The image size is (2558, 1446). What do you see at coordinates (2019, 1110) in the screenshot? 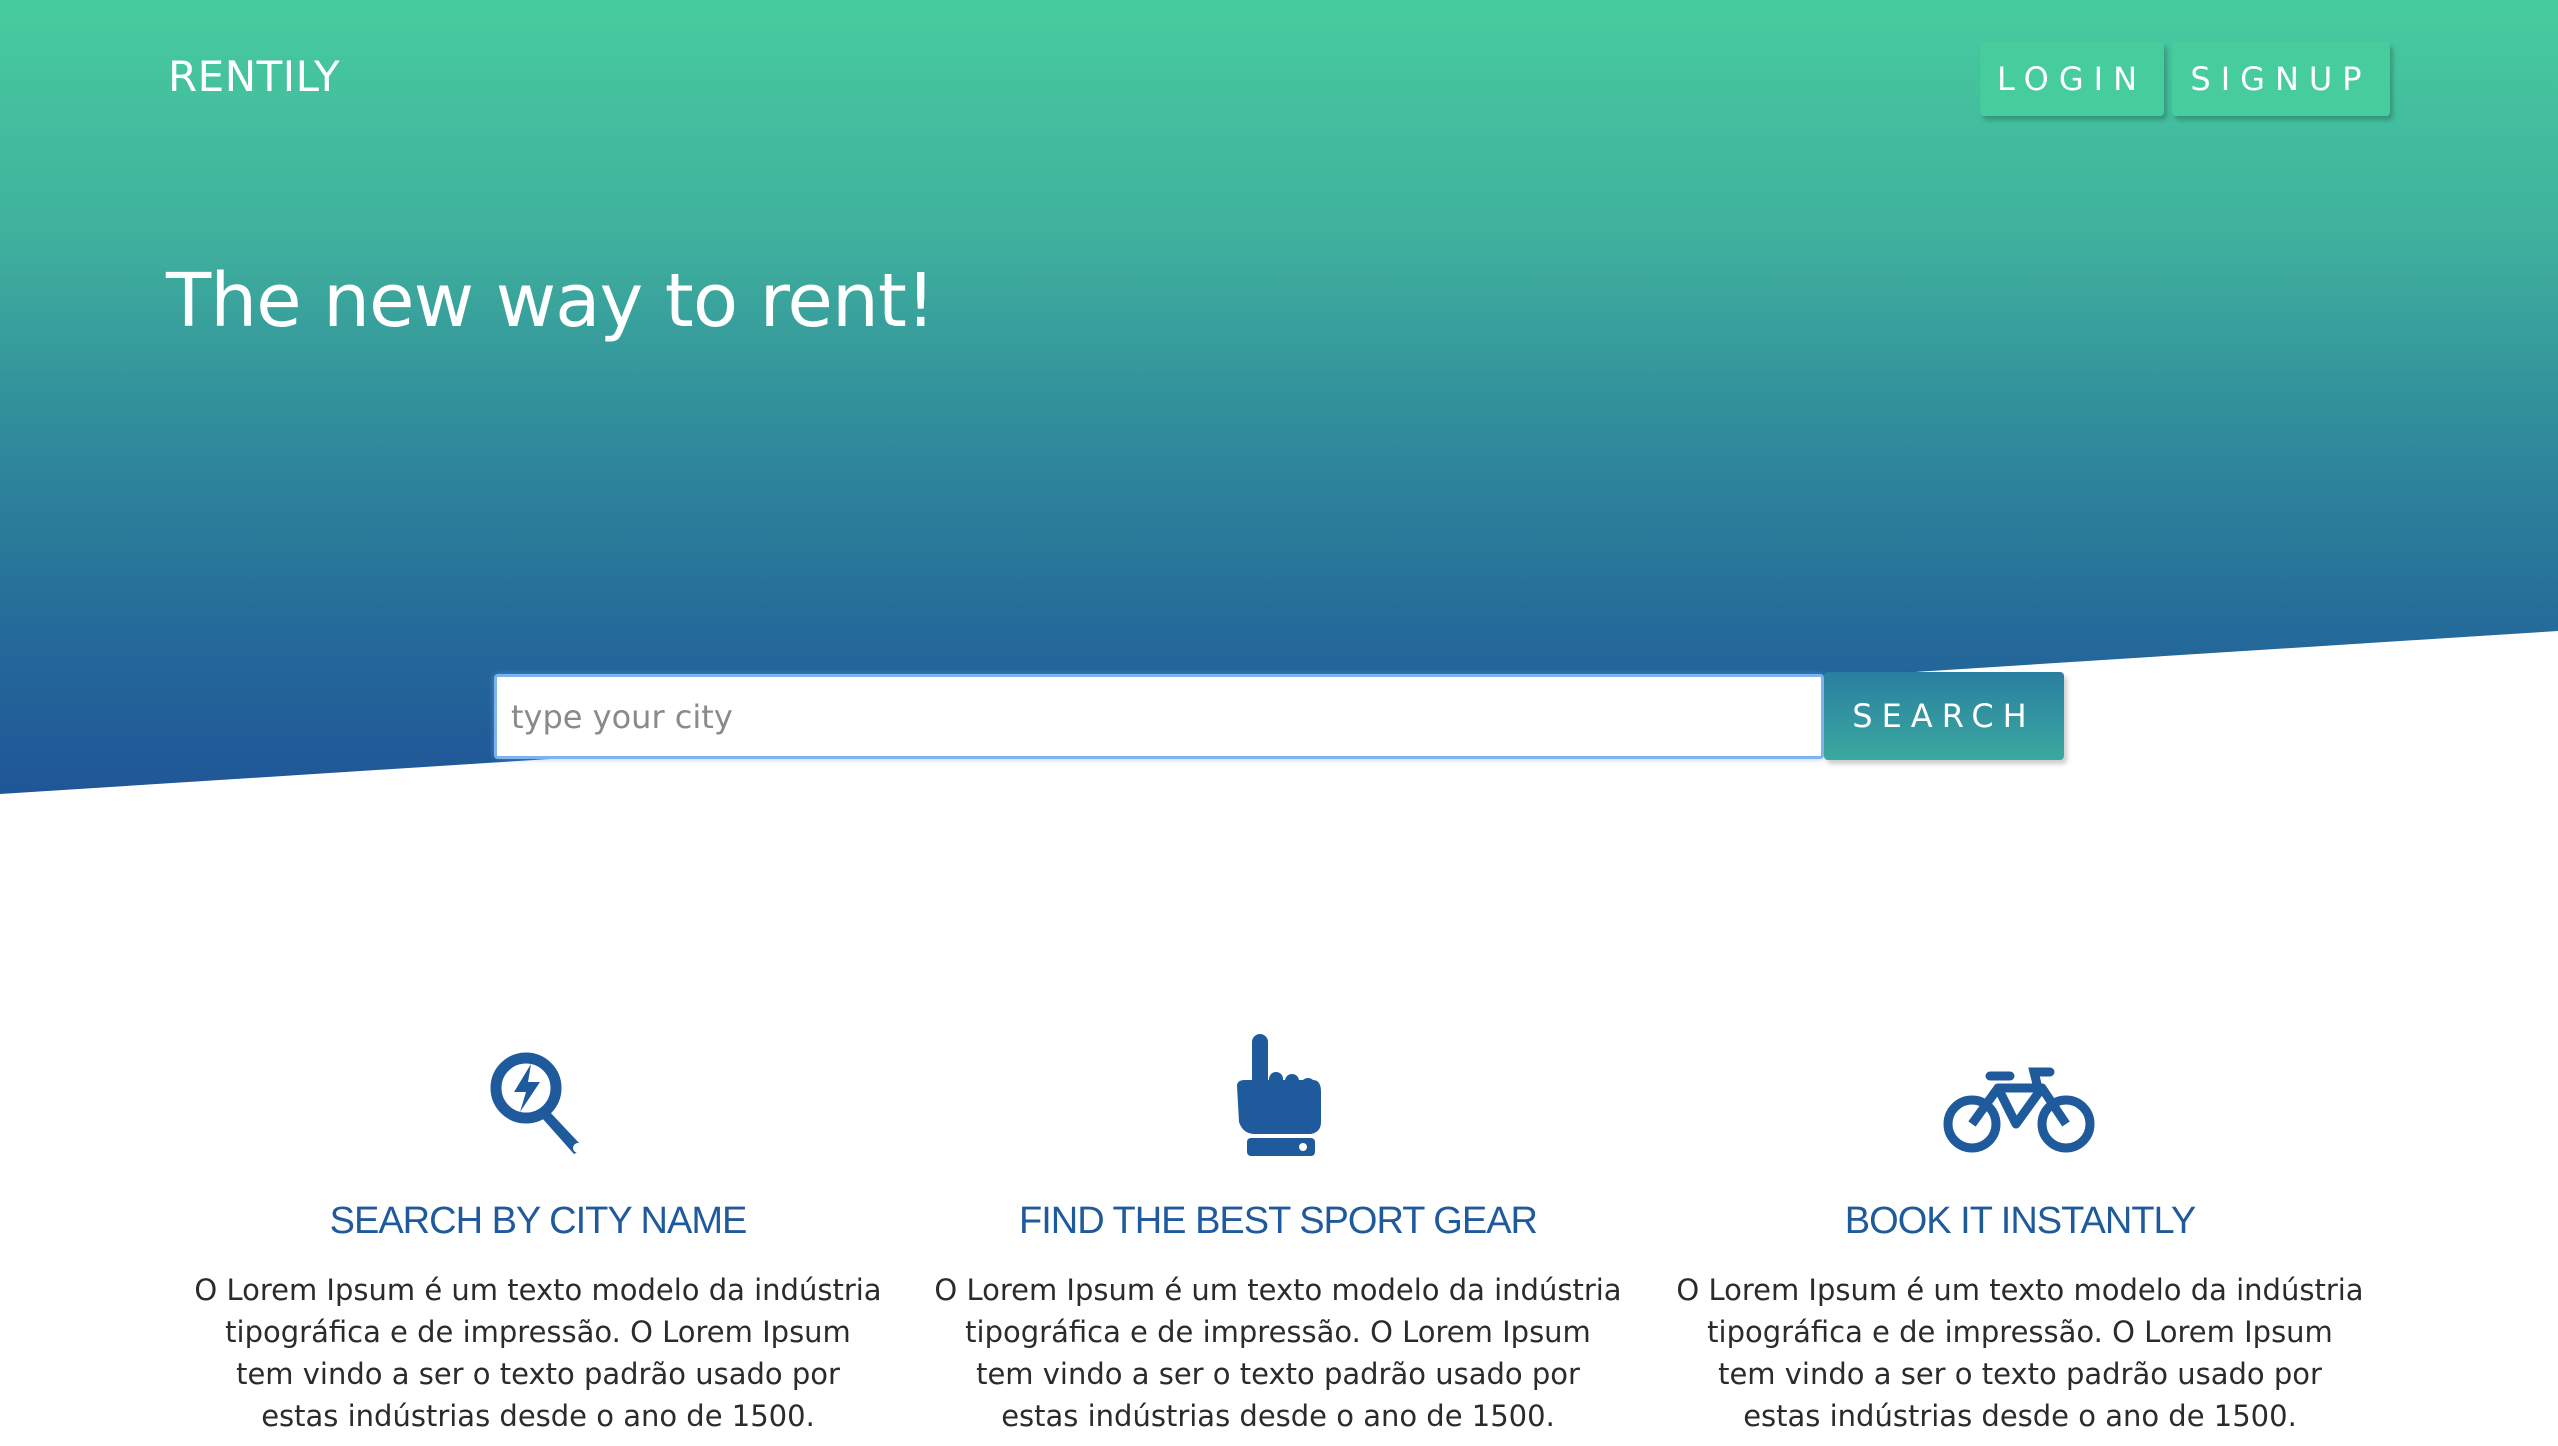
I see `bicycle-icon` at bounding box center [2019, 1110].